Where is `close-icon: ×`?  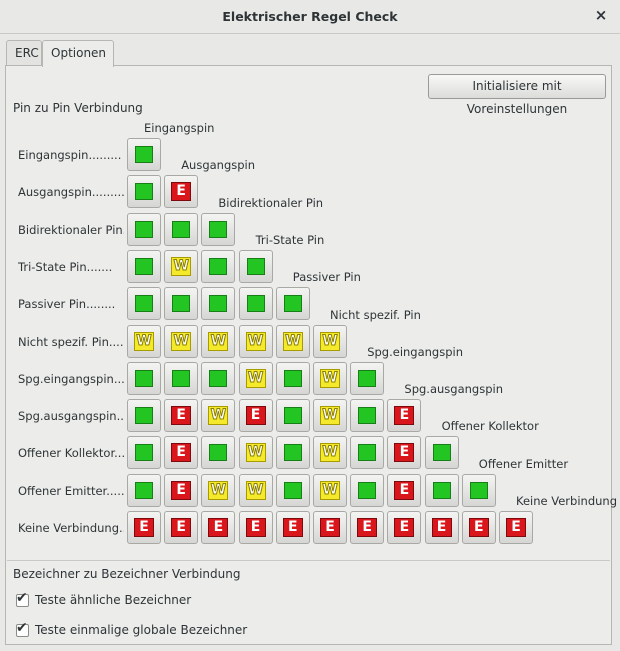
close-icon: × is located at coordinates (601, 15).